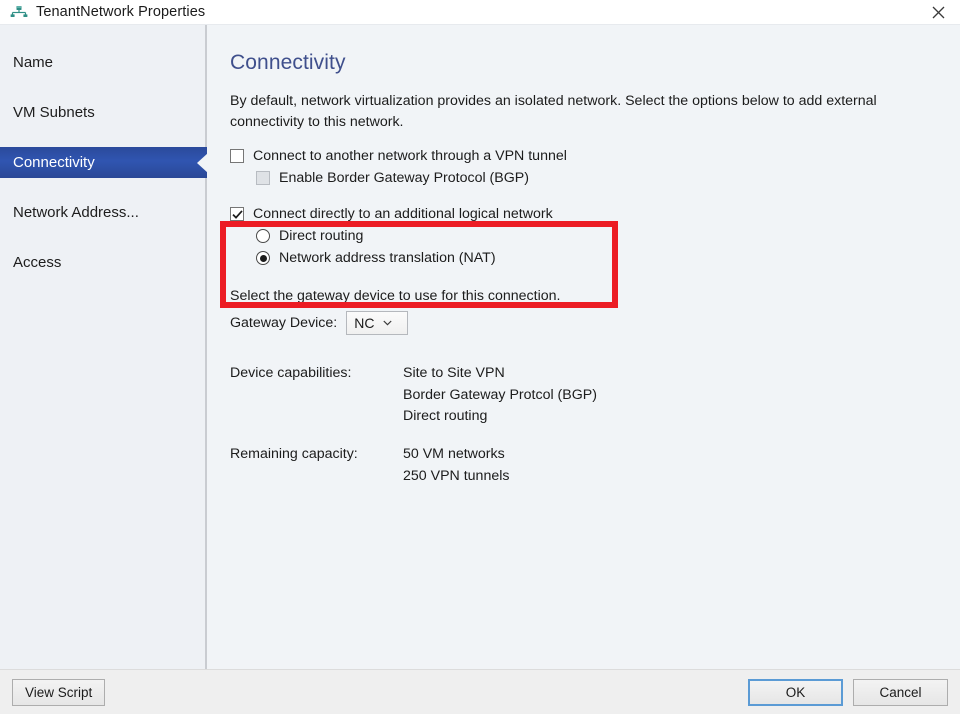  I want to click on device-capability-item: Border Gateway Protcol (BGP), so click(500, 394).